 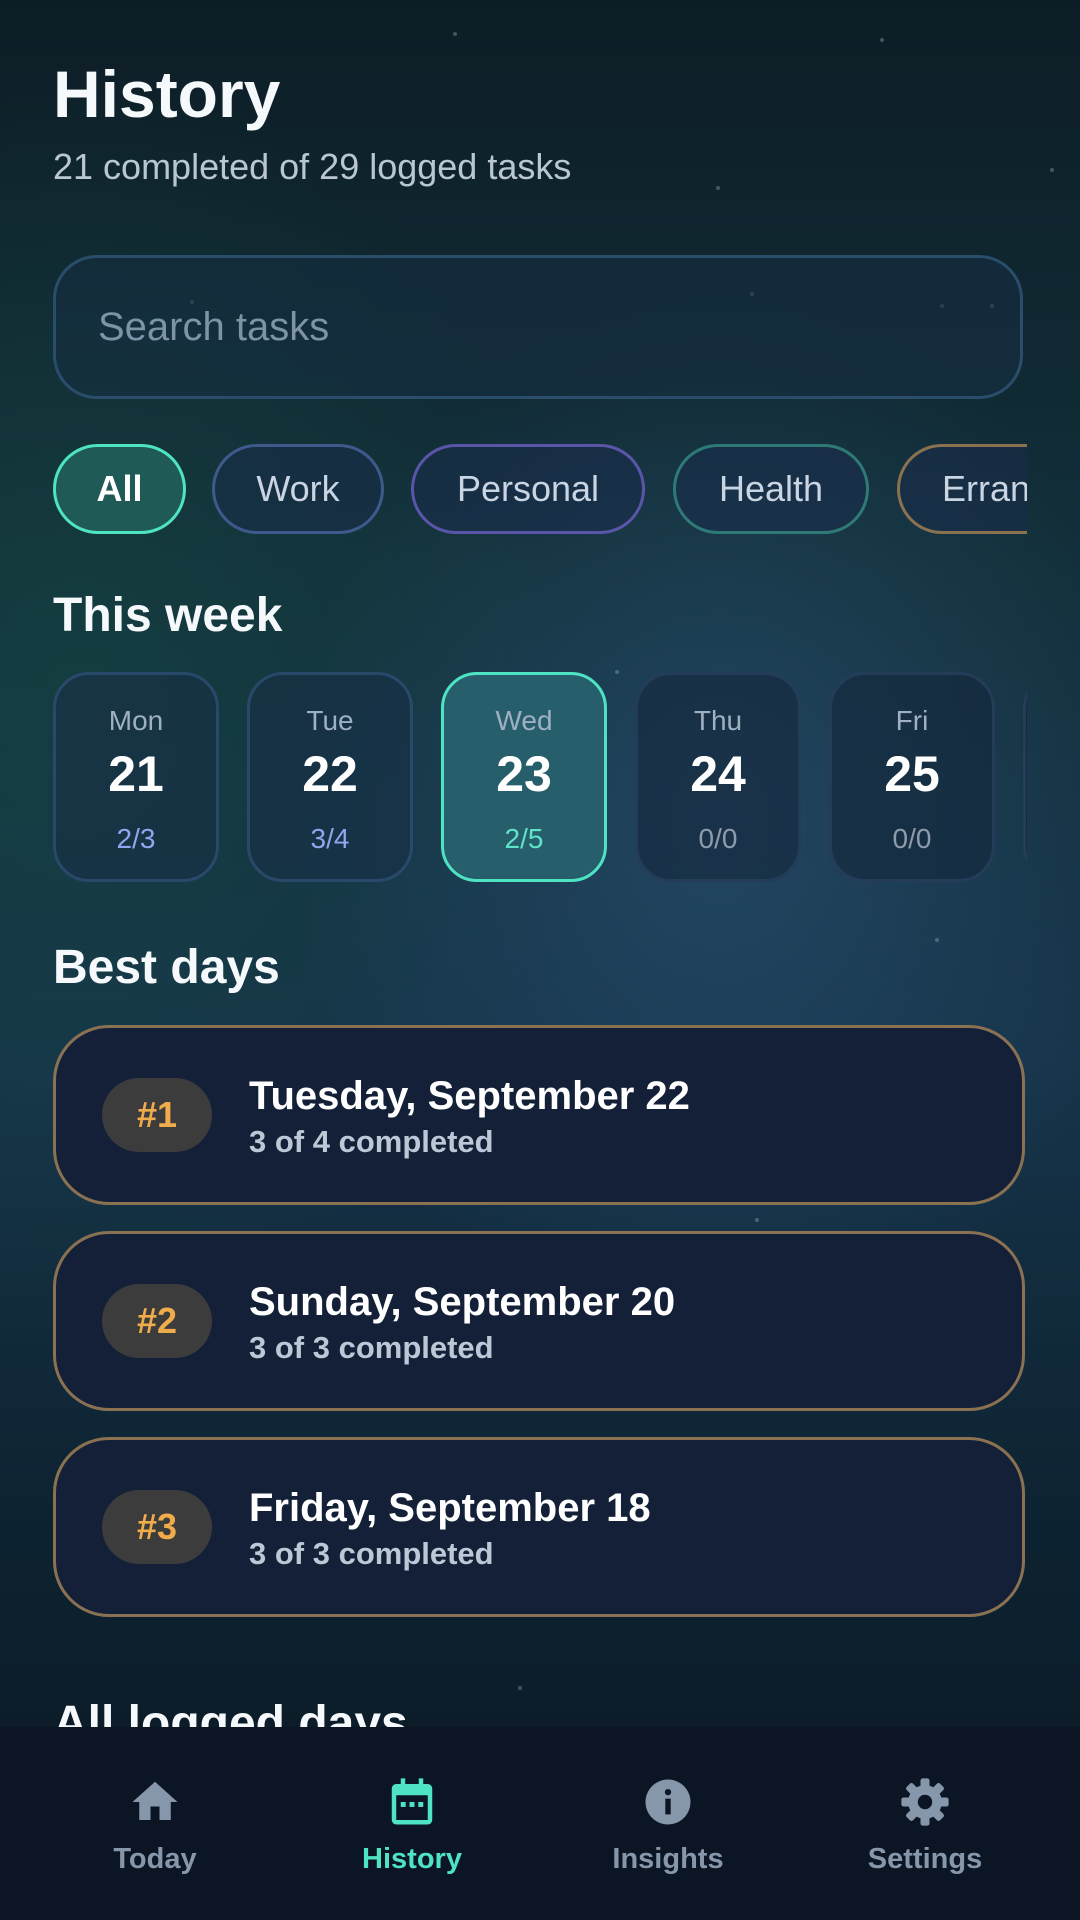 What do you see at coordinates (312, 166) in the screenshot?
I see `page-subtitle: 21 completed of 29 logged tasks` at bounding box center [312, 166].